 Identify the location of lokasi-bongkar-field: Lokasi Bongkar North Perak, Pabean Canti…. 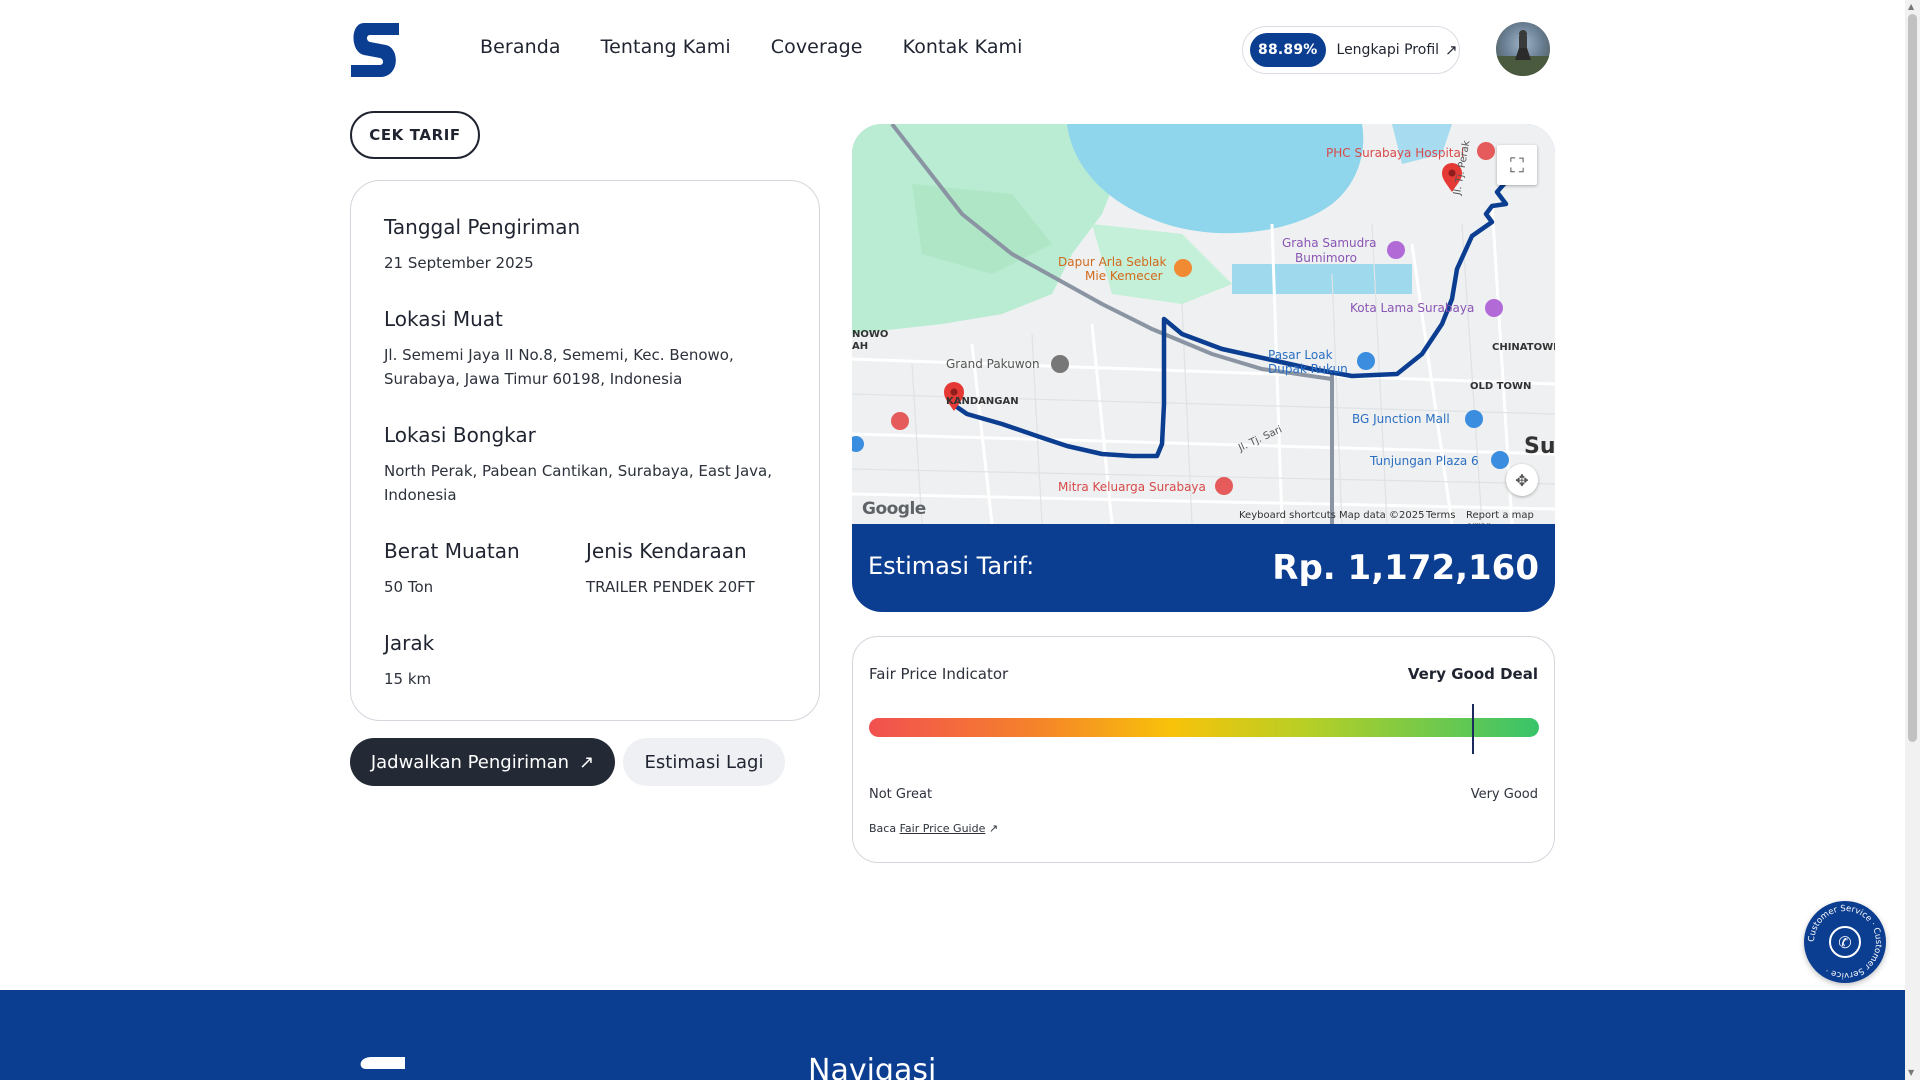
(586, 465).